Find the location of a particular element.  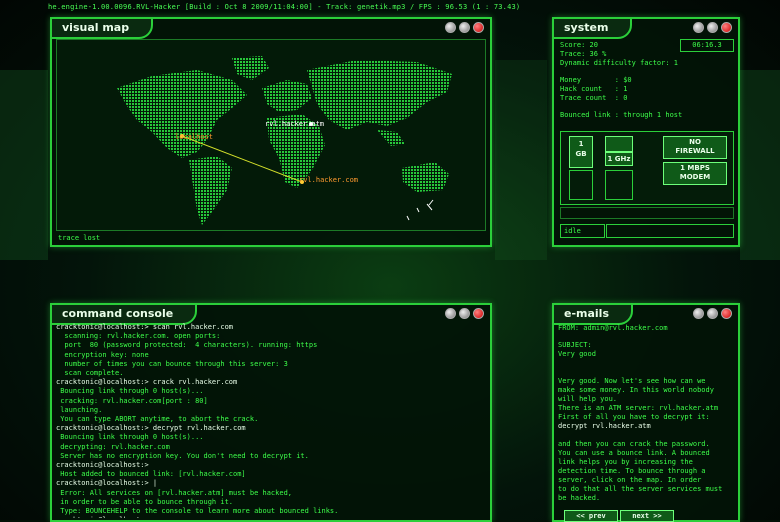

europe is located at coordinates (287, 96).